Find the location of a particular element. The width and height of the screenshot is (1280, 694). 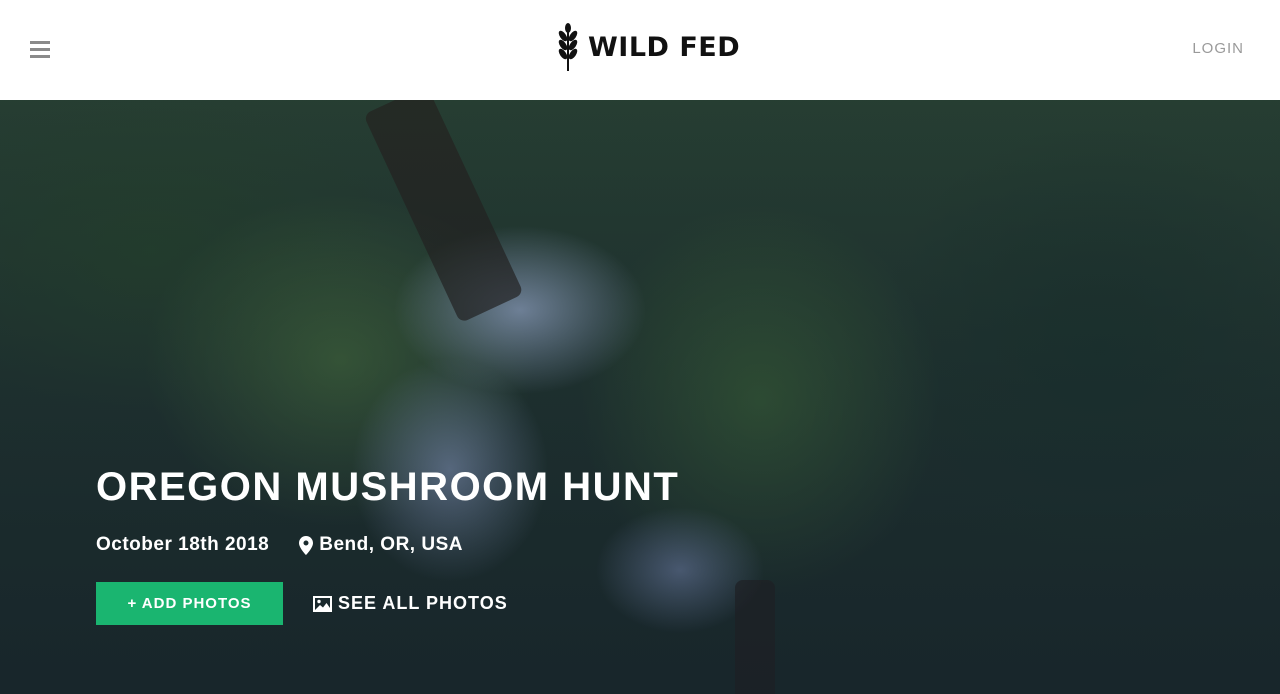

event-meta: October 18th 2018 Bend, OR, USA is located at coordinates (387, 545).